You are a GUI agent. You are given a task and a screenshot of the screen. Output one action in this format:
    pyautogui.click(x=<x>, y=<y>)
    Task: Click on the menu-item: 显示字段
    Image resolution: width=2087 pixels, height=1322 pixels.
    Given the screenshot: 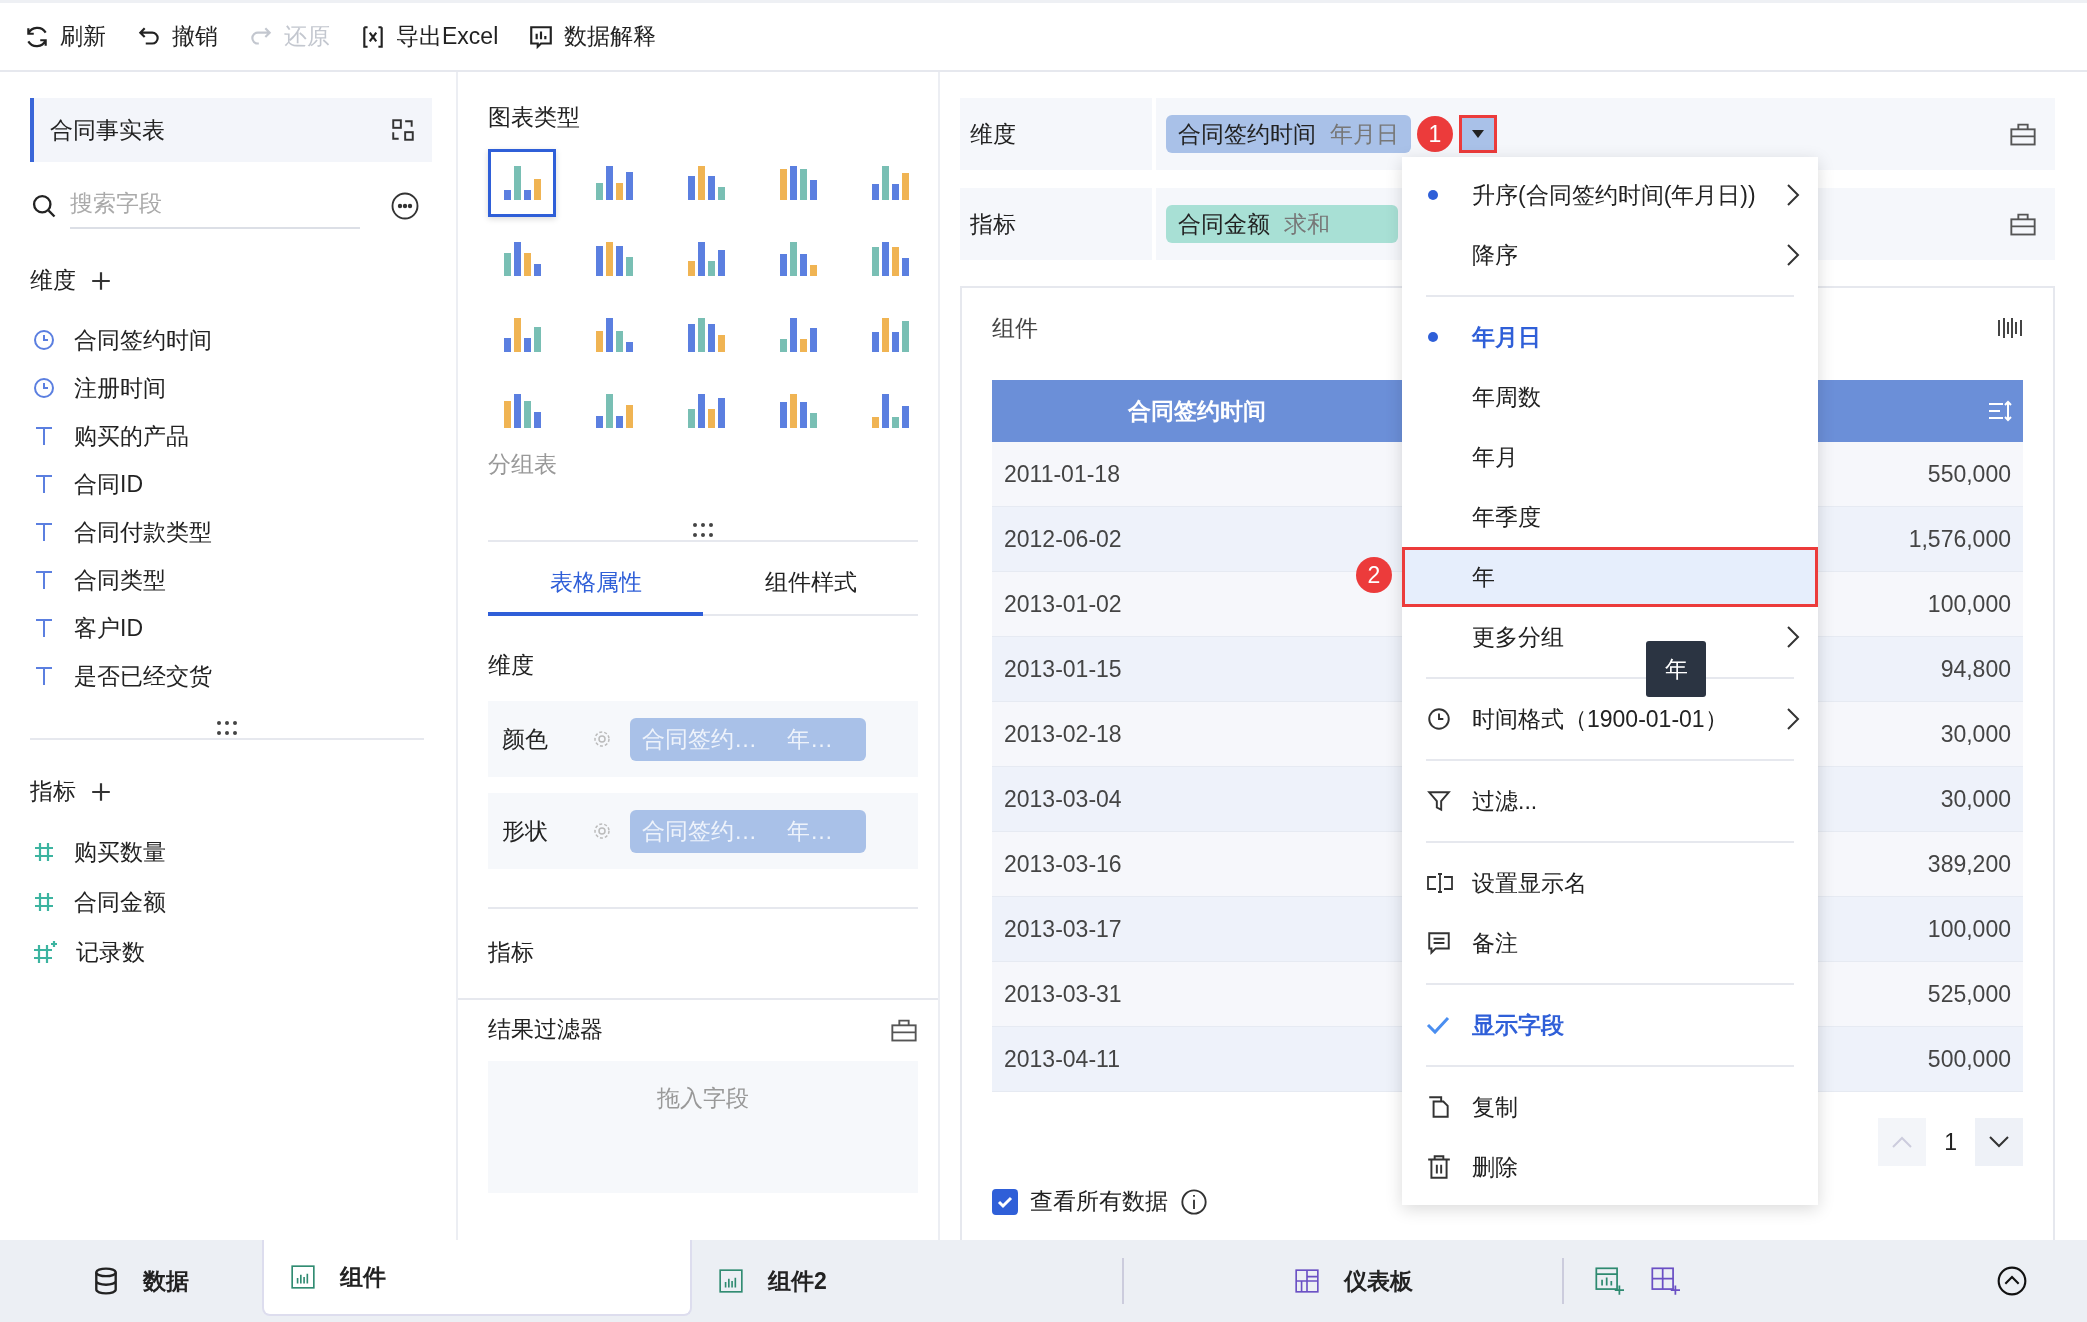 What is the action you would take?
    pyautogui.click(x=1610, y=1025)
    